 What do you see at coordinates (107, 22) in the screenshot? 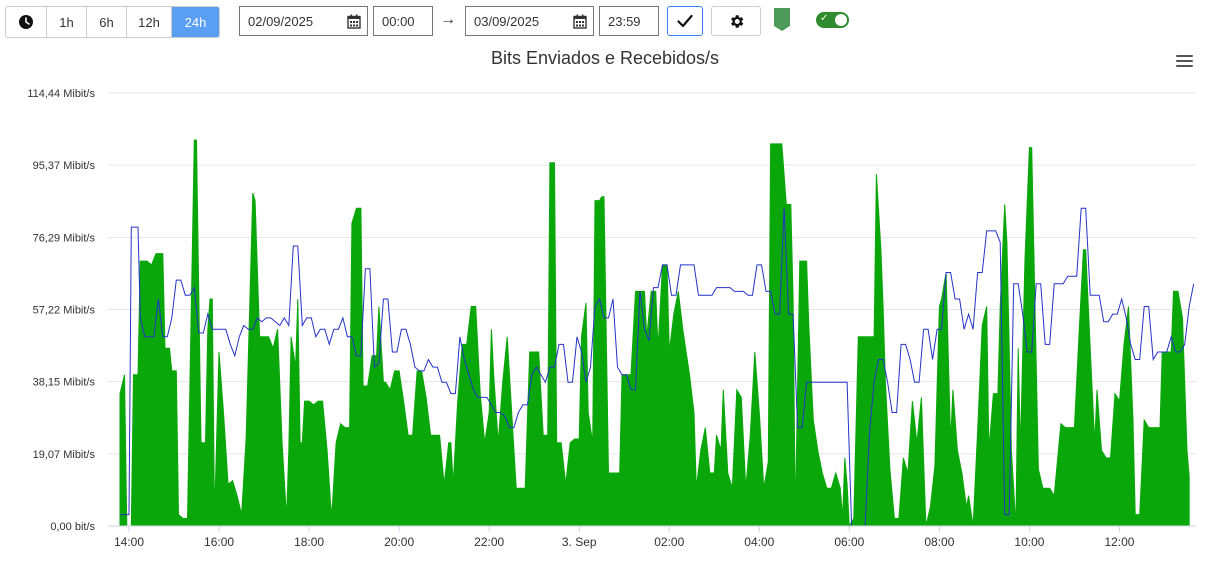
I see `range-6h-button: 6h` at bounding box center [107, 22].